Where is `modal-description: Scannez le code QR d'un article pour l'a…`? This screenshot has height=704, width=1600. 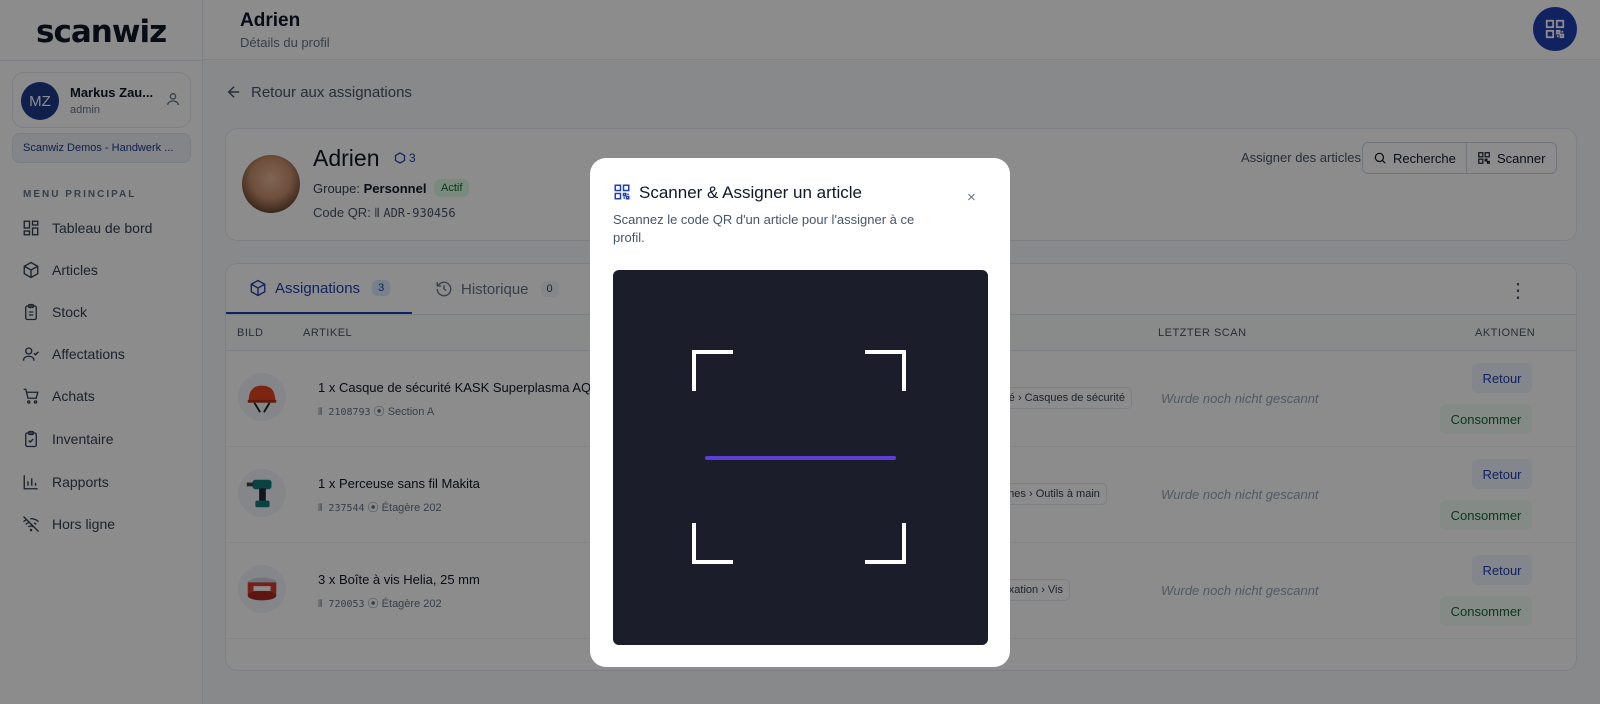
modal-description: Scannez le code QR d'un article pour l'a… is located at coordinates (764, 228).